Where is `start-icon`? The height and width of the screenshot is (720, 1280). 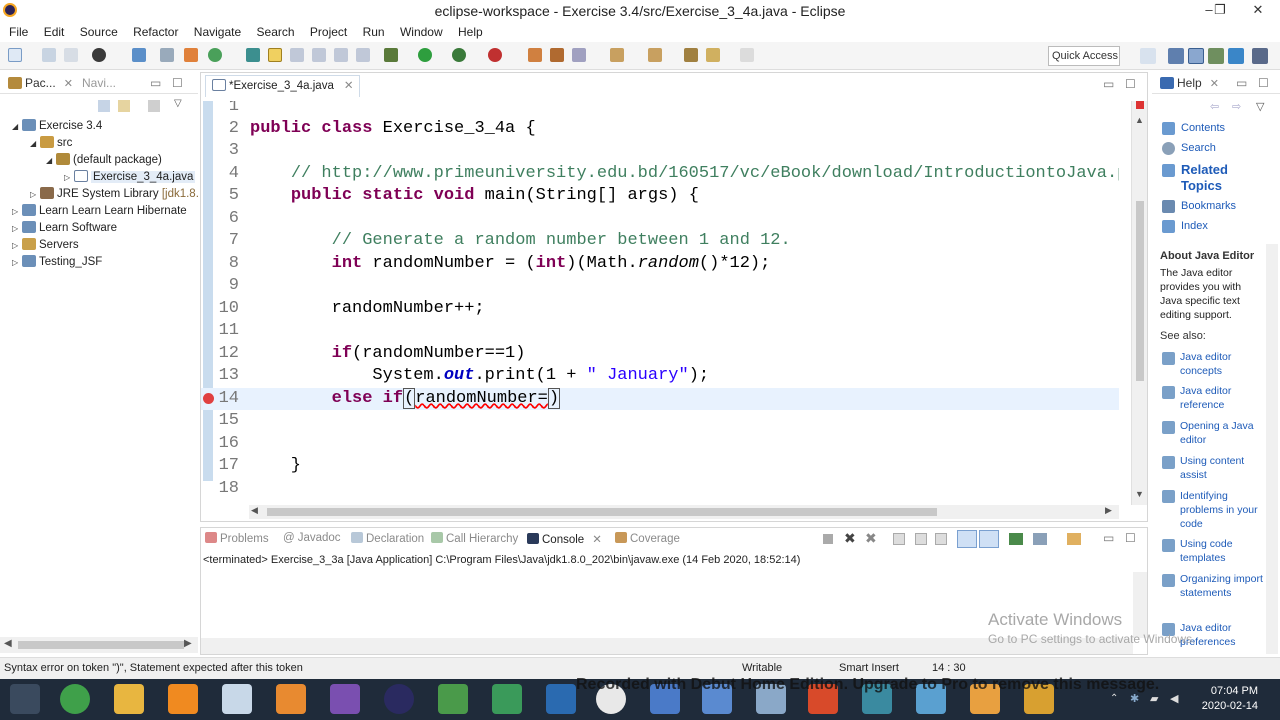 start-icon is located at coordinates (25, 699).